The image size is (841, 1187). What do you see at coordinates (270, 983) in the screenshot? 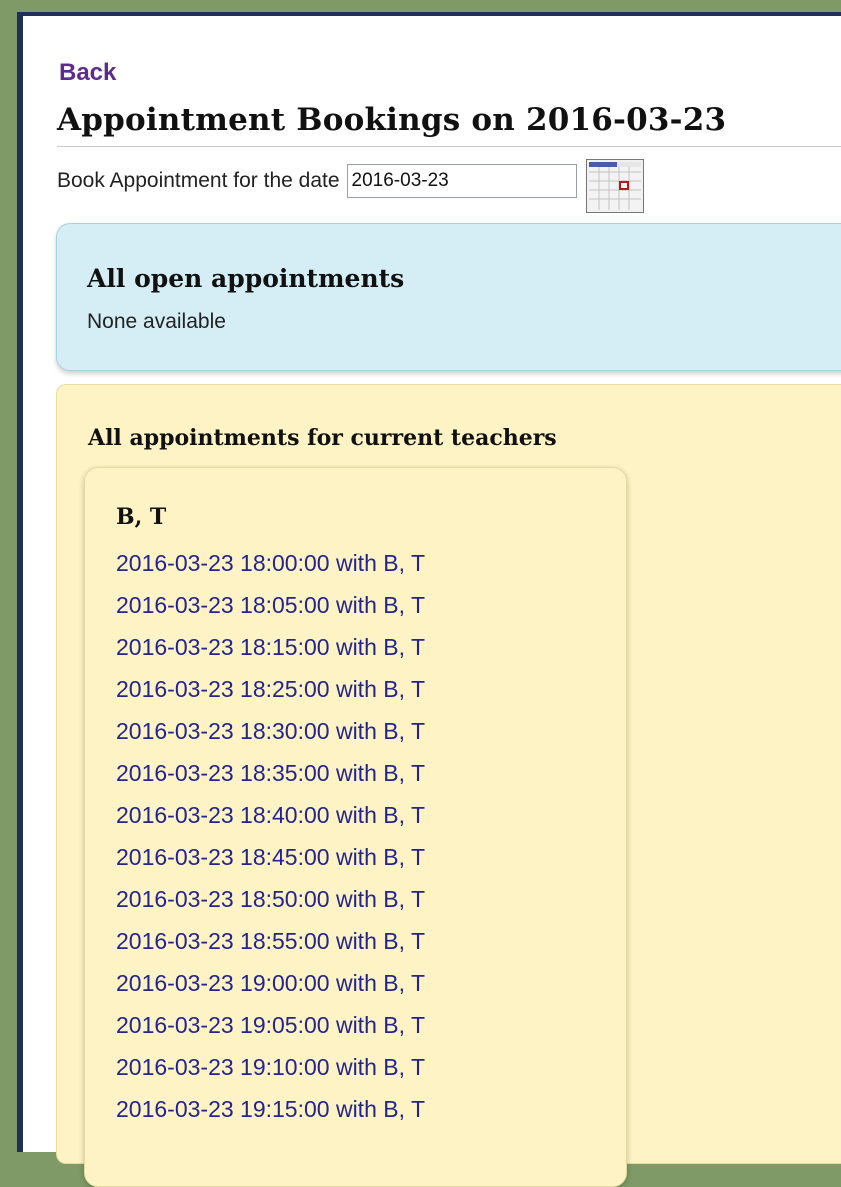
I see `appointment-slot-link: 2016-03-23 19:00:00 with B, T` at bounding box center [270, 983].